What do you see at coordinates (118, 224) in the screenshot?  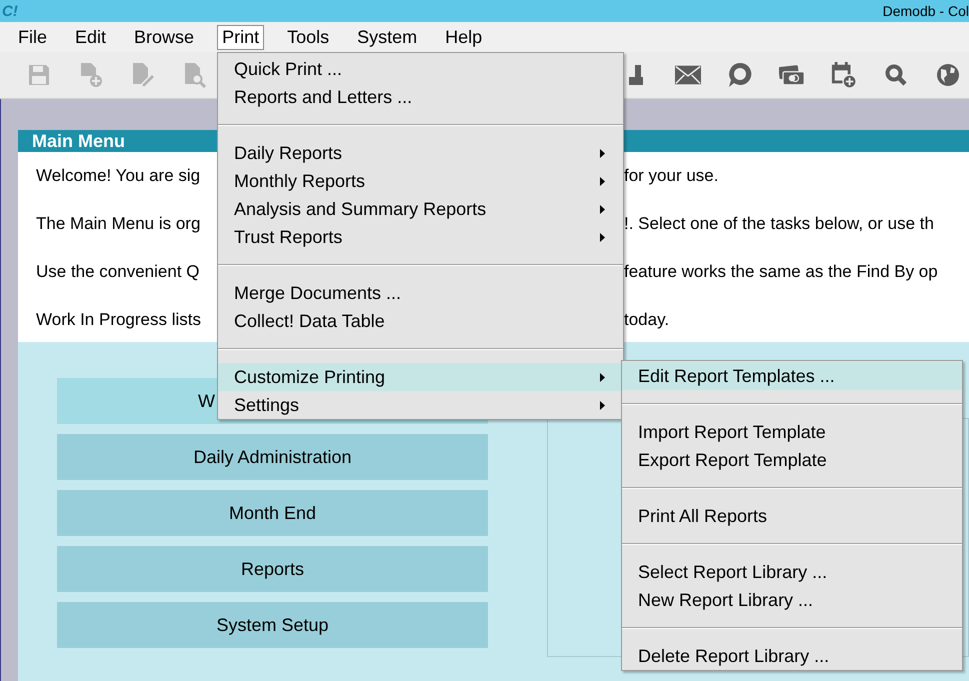 I see `paragraph: The Main Menu is org` at bounding box center [118, 224].